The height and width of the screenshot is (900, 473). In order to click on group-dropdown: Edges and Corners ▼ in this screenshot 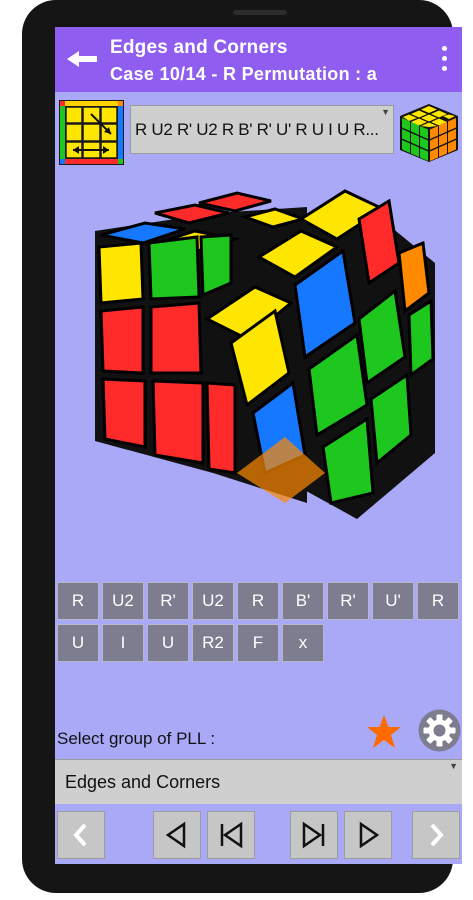, I will do `click(258, 781)`.